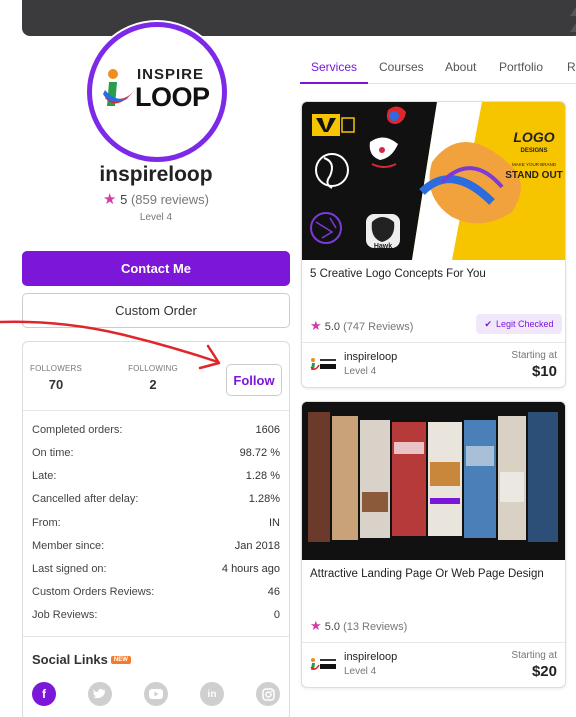 The width and height of the screenshot is (576, 717). I want to click on brand-logo-top-text: INSPIRE, so click(171, 74).